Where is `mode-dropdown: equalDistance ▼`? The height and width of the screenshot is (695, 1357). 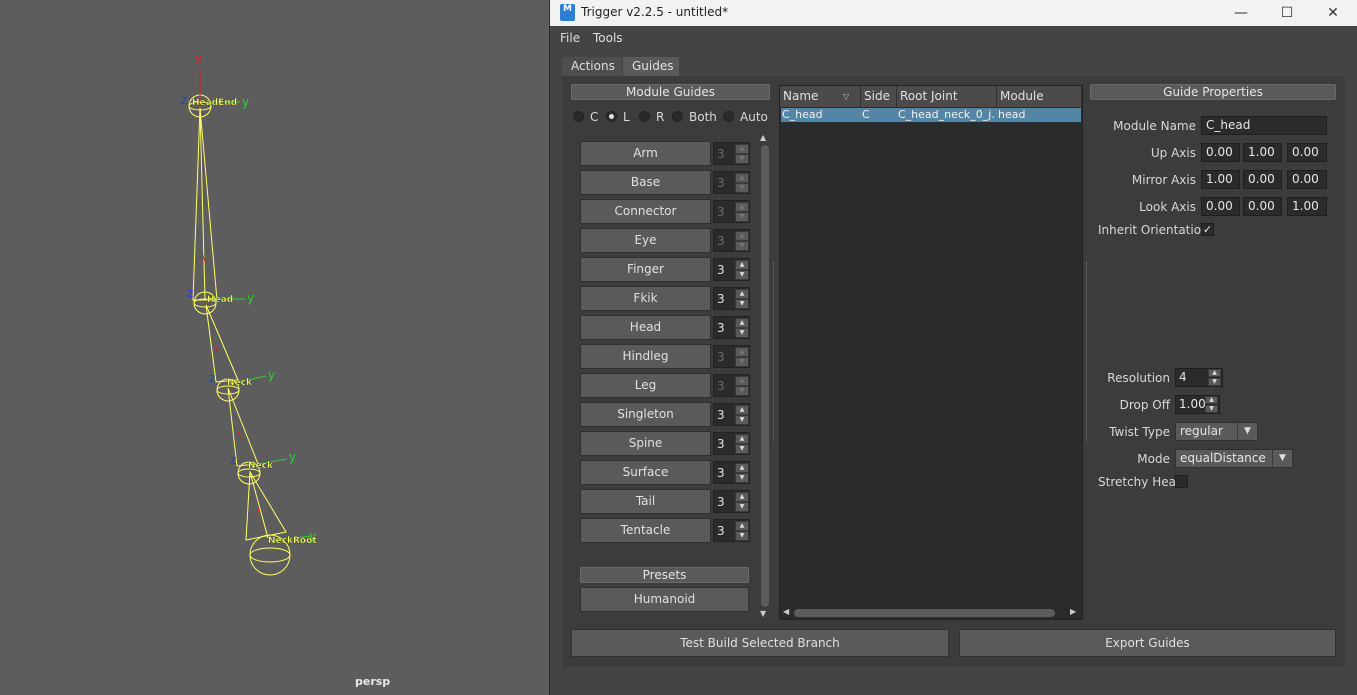
mode-dropdown: equalDistance ▼ is located at coordinates (1234, 458).